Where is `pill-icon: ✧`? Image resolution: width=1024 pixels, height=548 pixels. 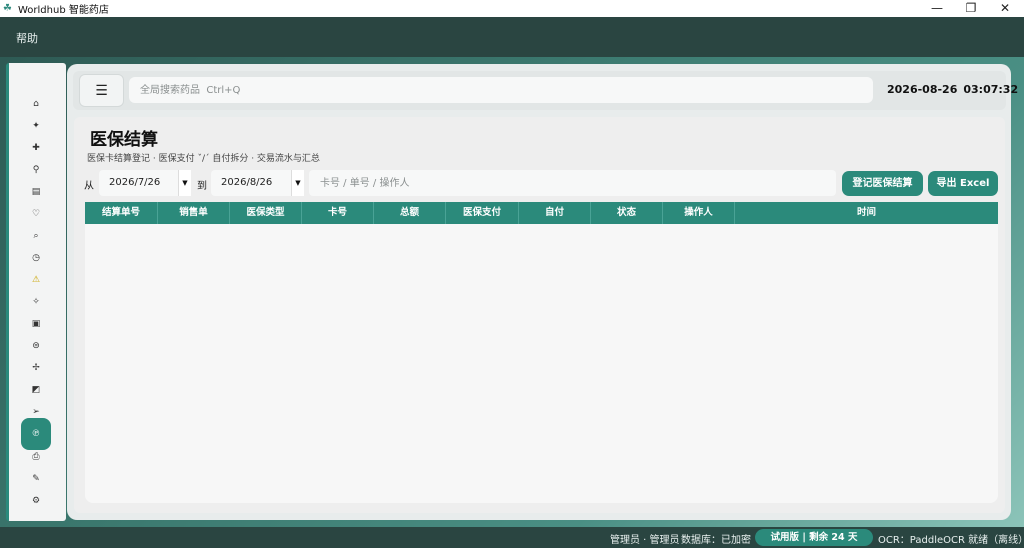 pill-icon: ✧ is located at coordinates (36, 302).